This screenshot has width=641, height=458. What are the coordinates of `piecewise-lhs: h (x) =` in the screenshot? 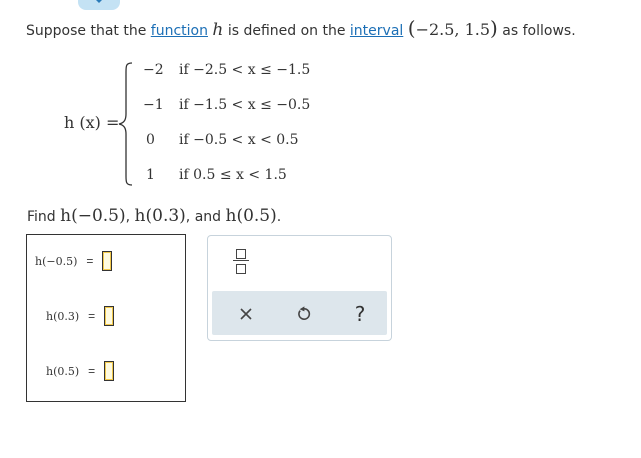 It's located at (92, 122).